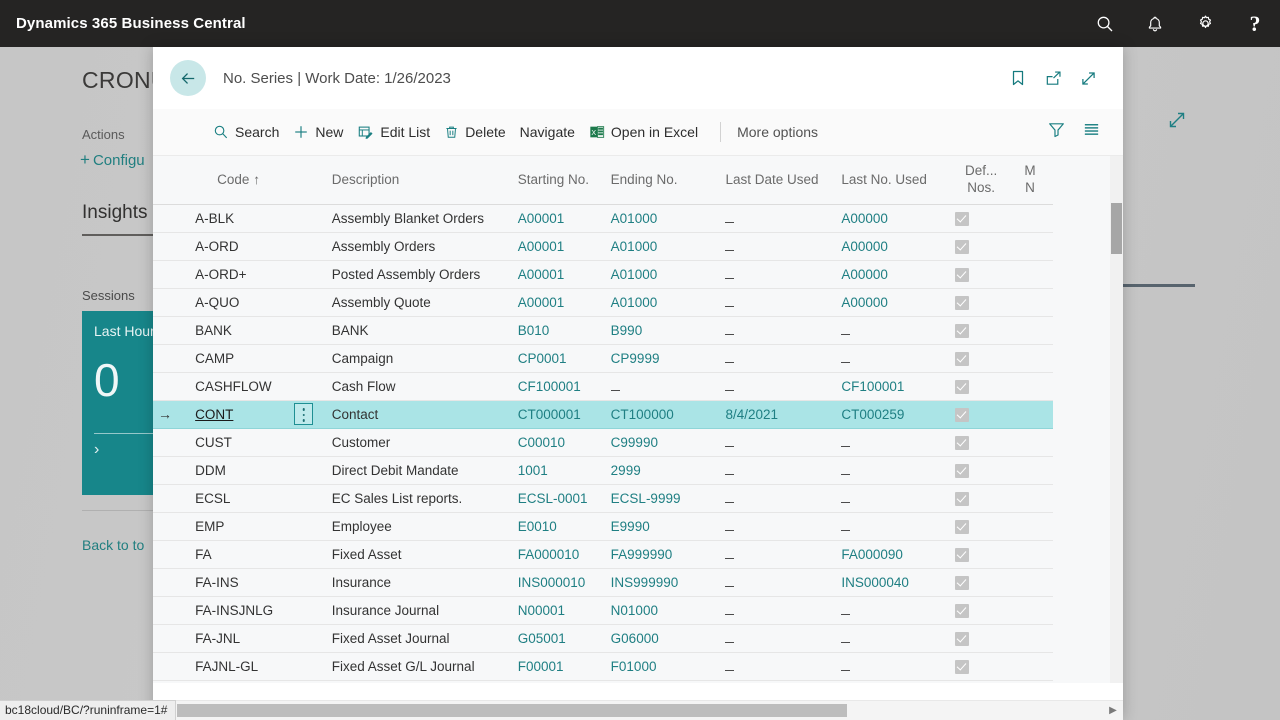 The width and height of the screenshot is (1280, 720). What do you see at coordinates (554, 470) in the screenshot?
I see `cell-starting-no: 1001` at bounding box center [554, 470].